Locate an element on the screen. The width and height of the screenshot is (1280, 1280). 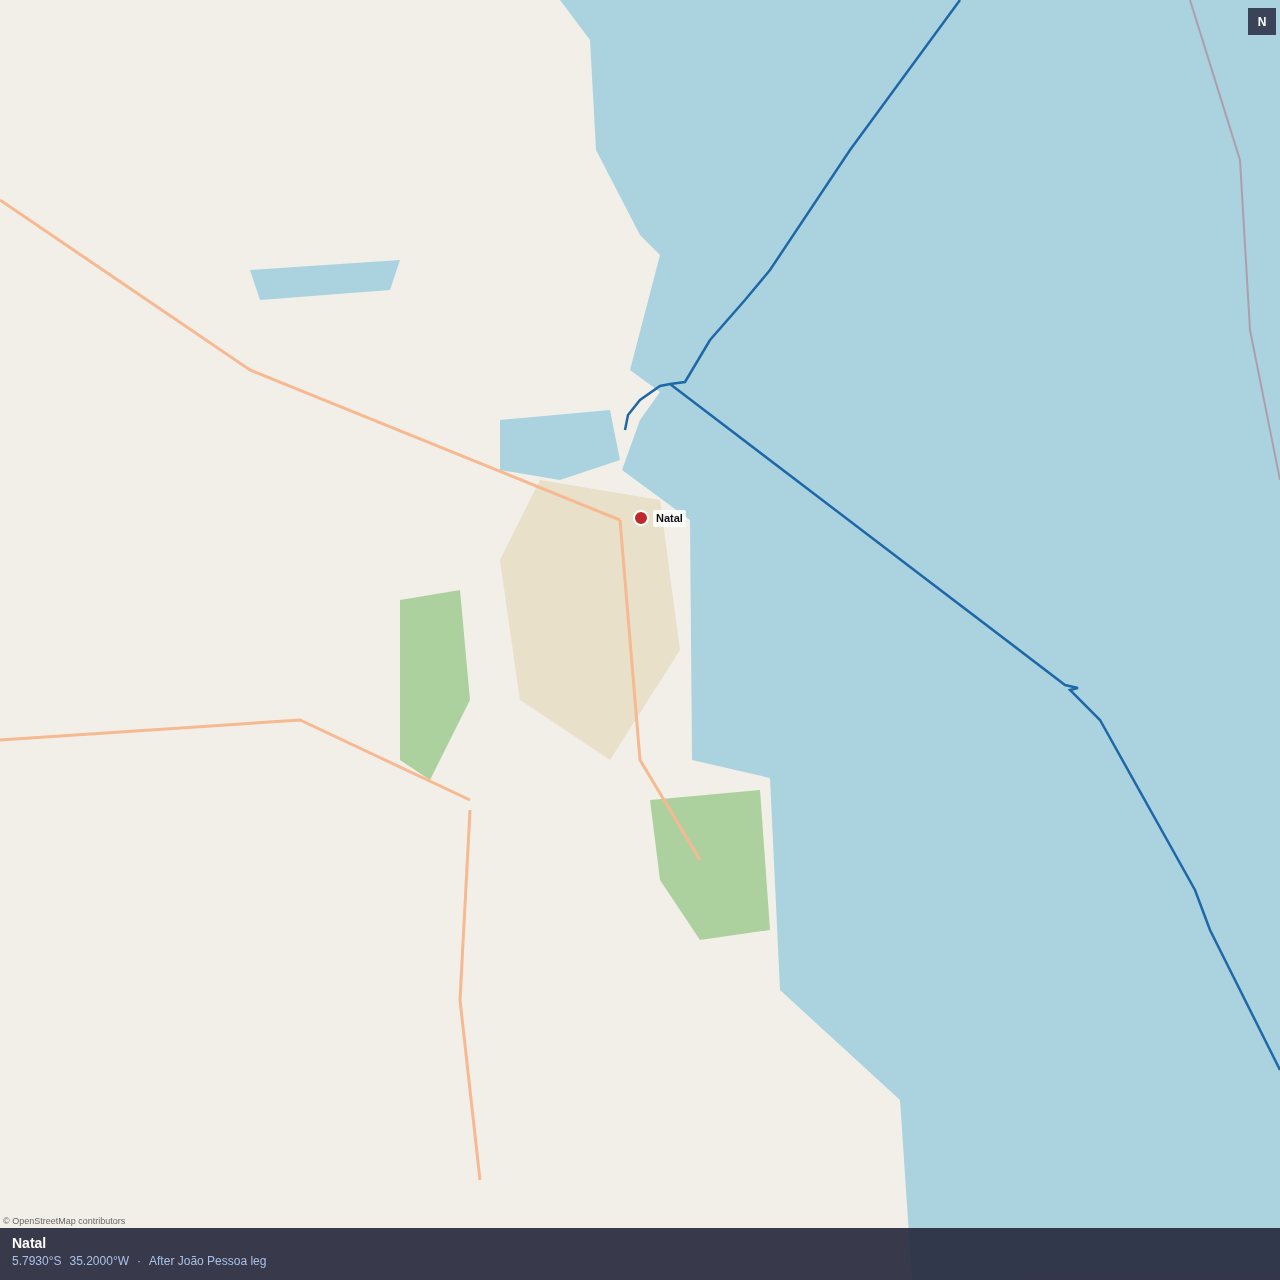
latitude-text: 5.7930°S is located at coordinates (37, 1261).